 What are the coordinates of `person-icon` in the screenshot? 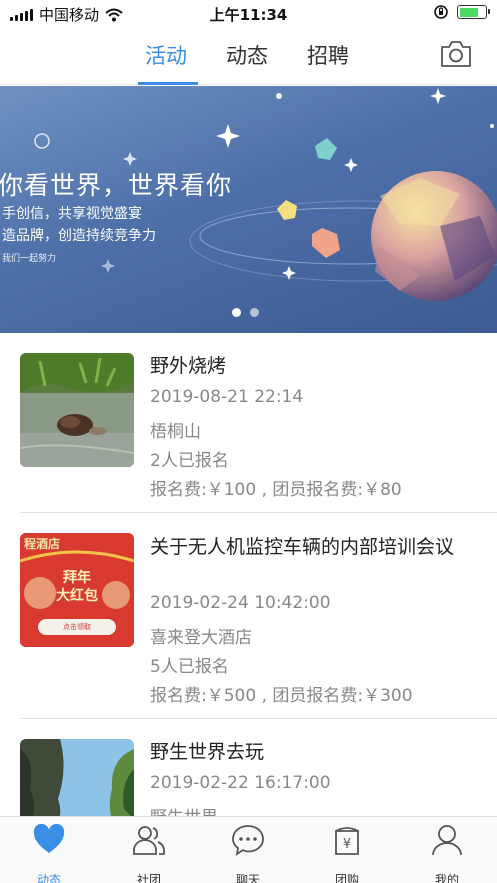 It's located at (447, 840).